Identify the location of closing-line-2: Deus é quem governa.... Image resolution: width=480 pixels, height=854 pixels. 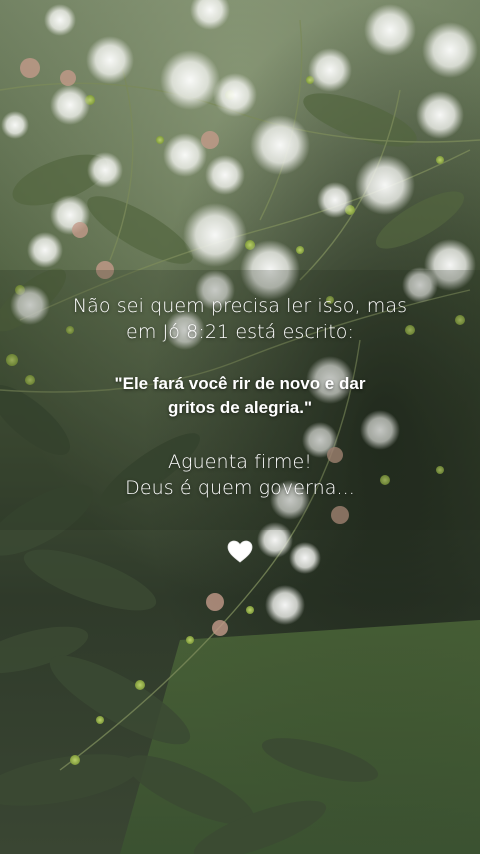
(240, 488).